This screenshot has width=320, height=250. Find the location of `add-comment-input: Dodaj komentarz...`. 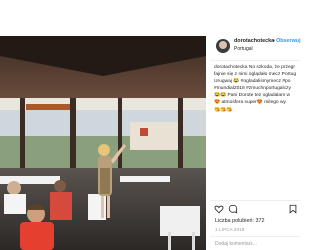

add-comment-input: Dodaj komentarz... is located at coordinates (236, 244).